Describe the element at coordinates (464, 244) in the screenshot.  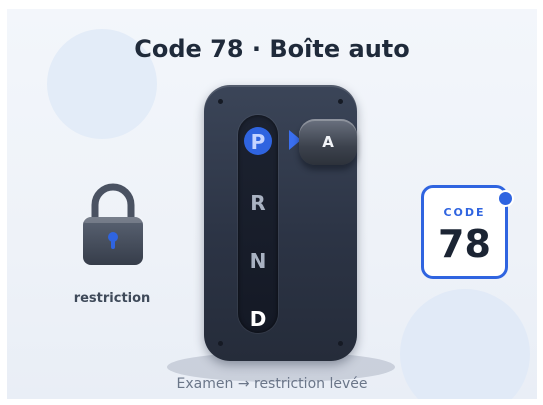
I see `badge-number: 78` at that location.